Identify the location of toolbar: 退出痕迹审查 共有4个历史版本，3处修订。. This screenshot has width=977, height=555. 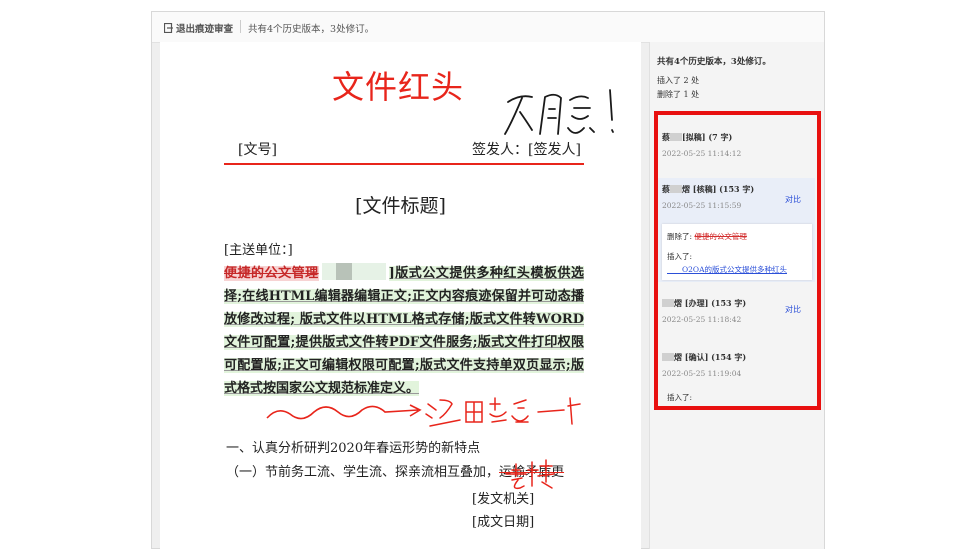
(488, 27).